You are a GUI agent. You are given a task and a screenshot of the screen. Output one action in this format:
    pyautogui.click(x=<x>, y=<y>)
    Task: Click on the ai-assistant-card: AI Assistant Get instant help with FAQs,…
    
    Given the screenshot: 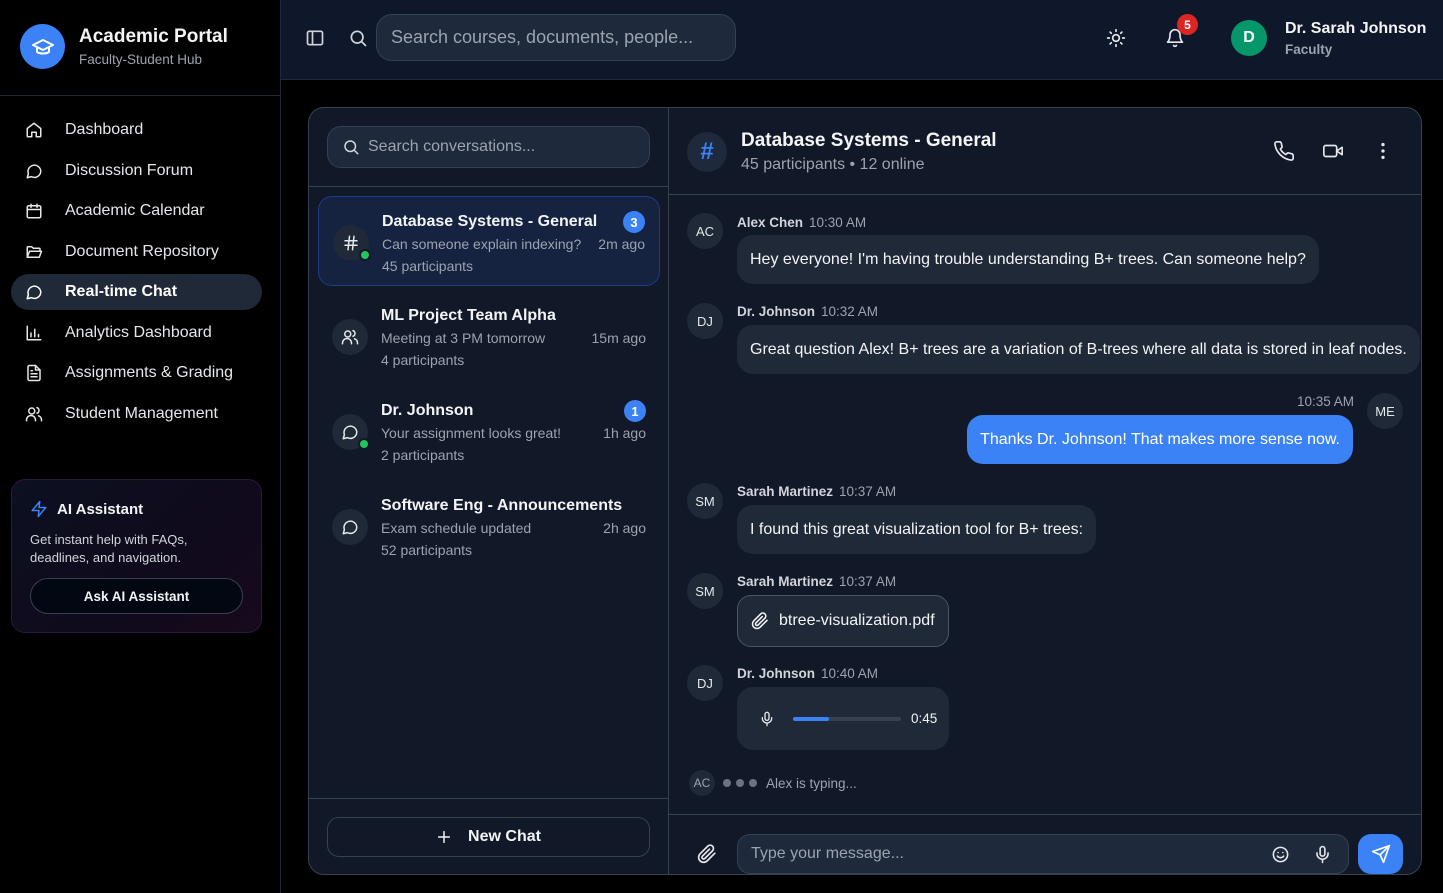 What is the action you would take?
    pyautogui.click(x=136, y=556)
    